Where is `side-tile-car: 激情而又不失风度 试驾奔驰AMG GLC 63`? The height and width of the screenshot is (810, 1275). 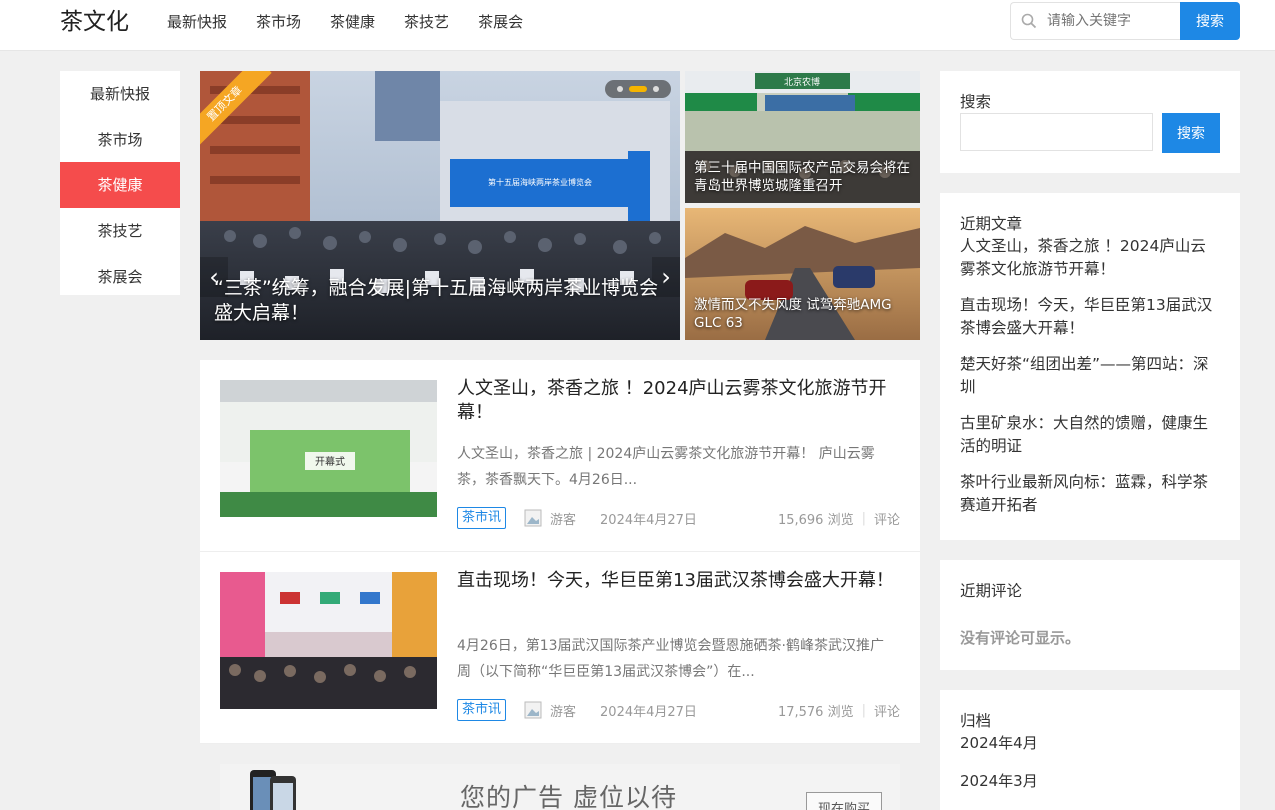
side-tile-car: 激情而又不失风度 试驾奔驰AMG GLC 63 is located at coordinates (802, 274).